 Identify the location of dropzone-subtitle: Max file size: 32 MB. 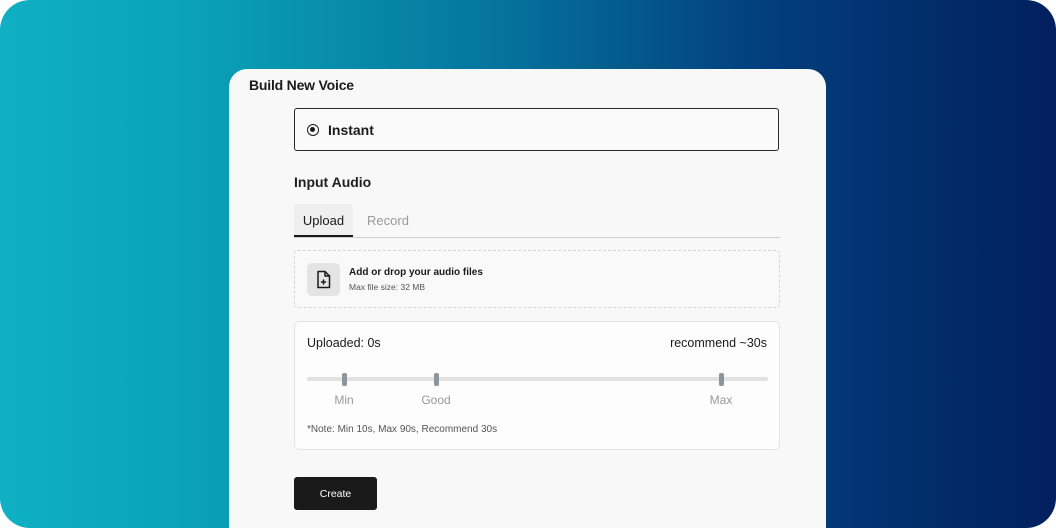
(387, 287).